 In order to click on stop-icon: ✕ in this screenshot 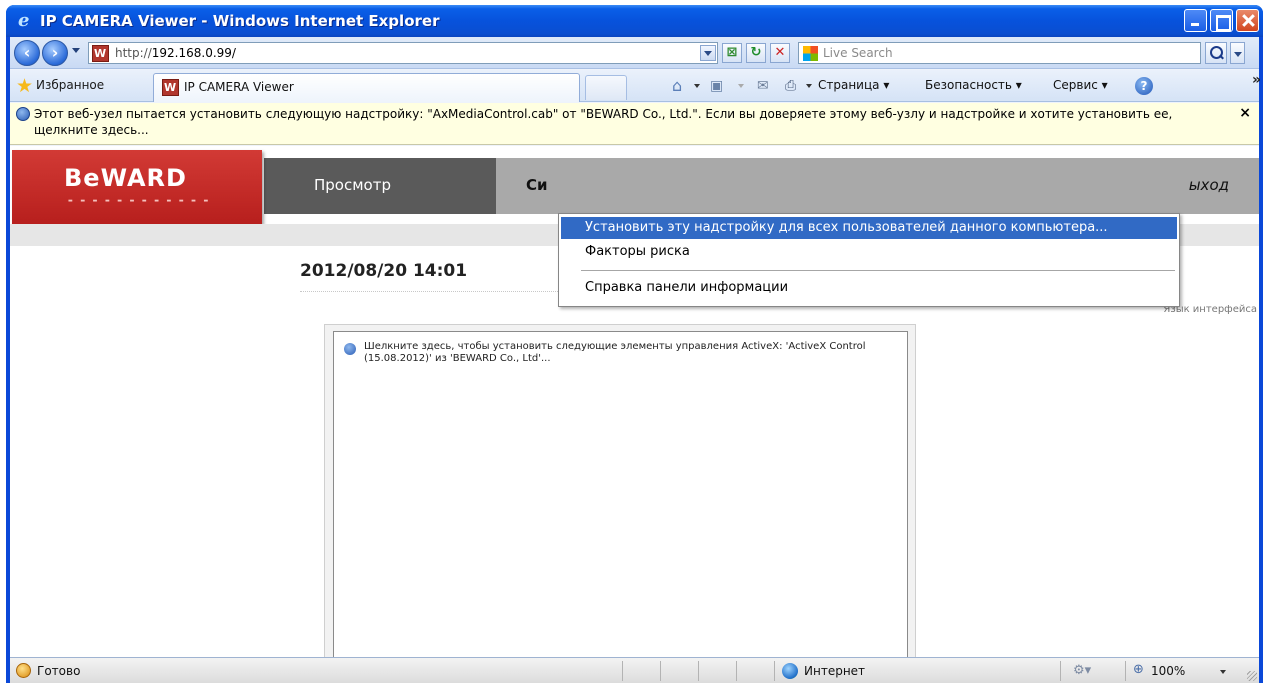, I will do `click(780, 53)`.